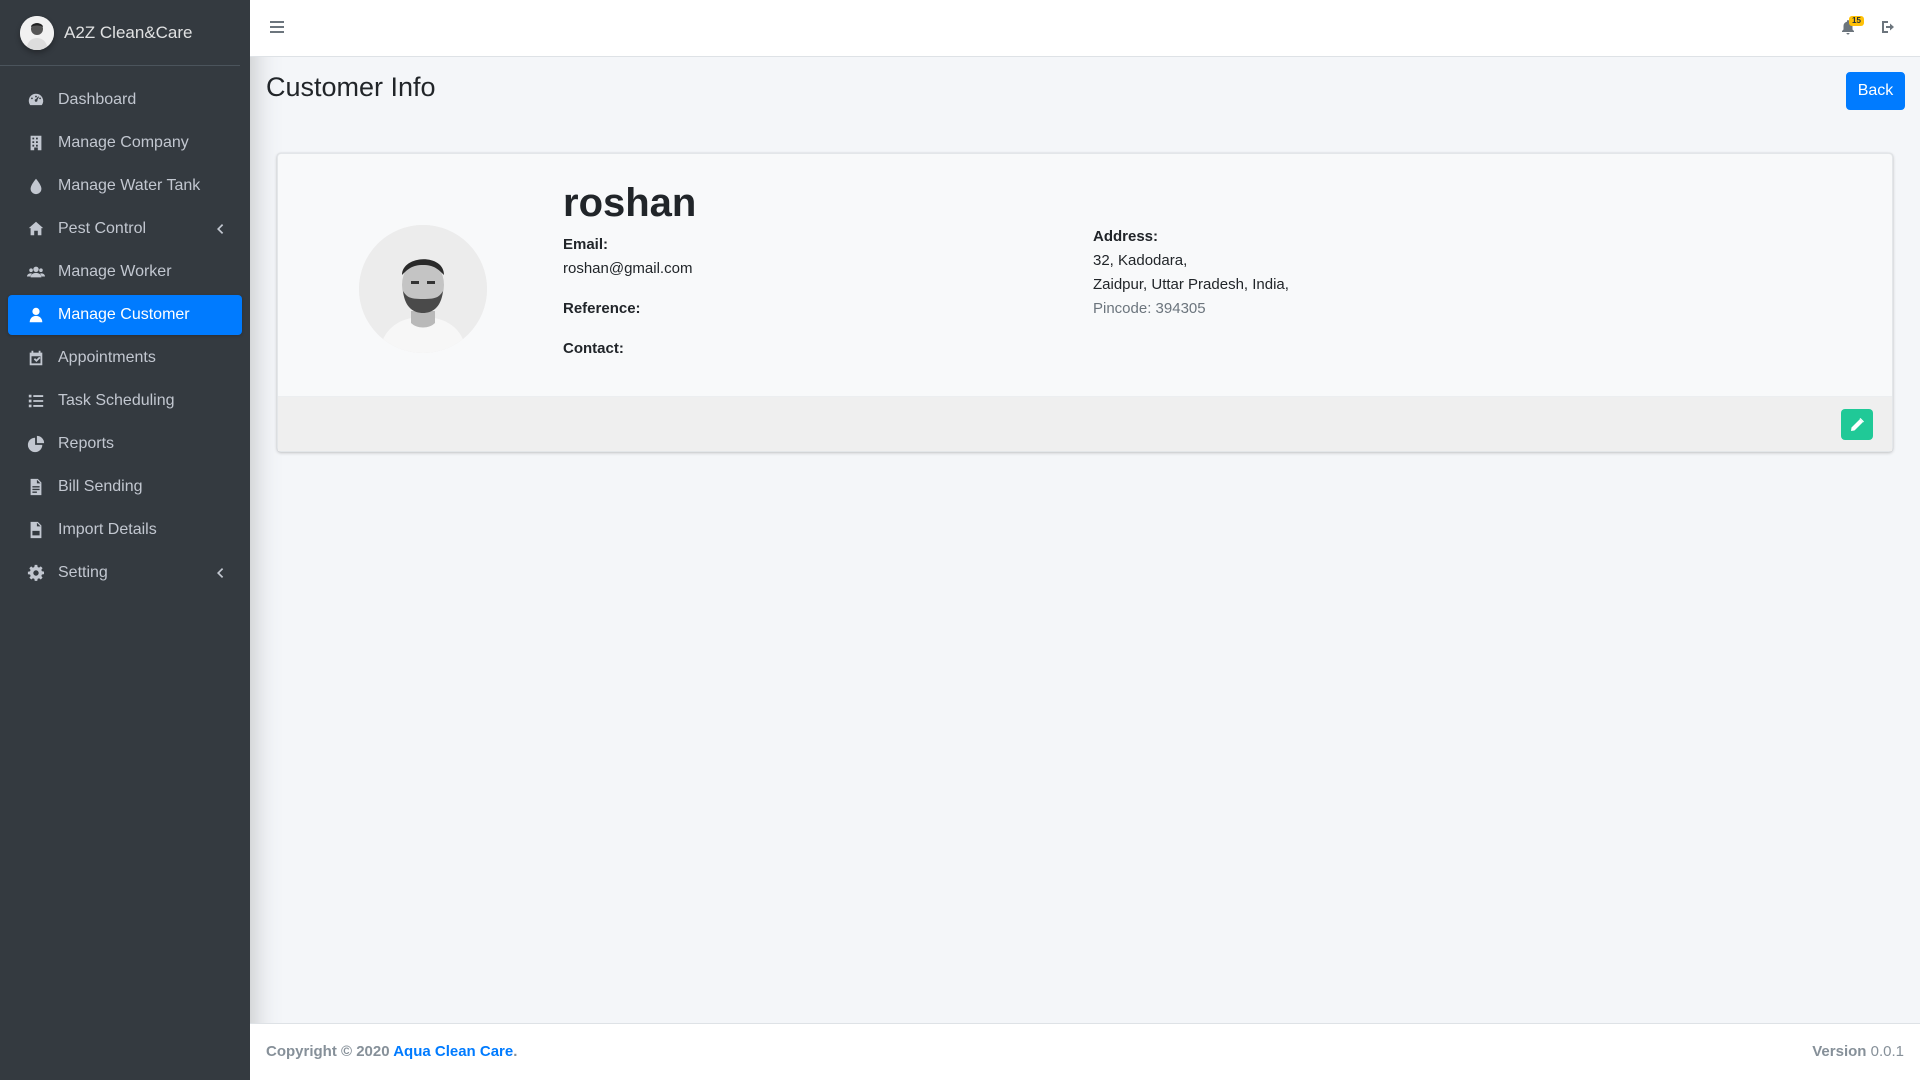 Image resolution: width=1920 pixels, height=1080 pixels. I want to click on sidebar-item-label: Bill Sending, so click(100, 486).